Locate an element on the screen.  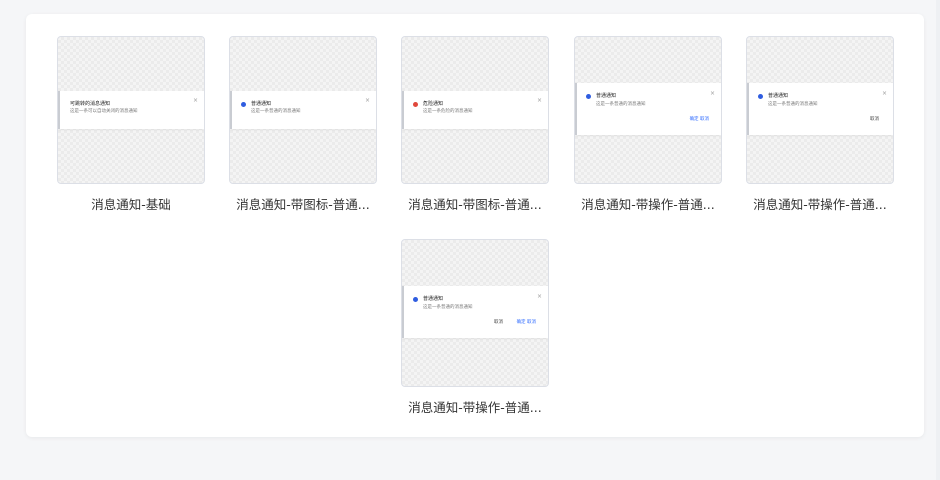
notification-body: 这是一条危险的消息通知 is located at coordinates (448, 111).